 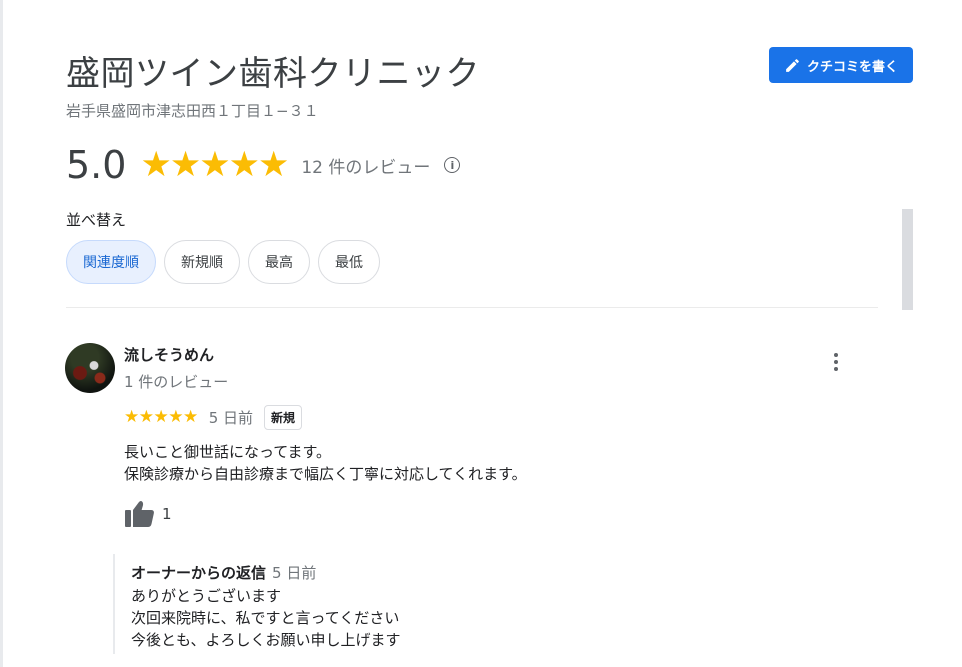 I want to click on info-icon: i, so click(x=452, y=165).